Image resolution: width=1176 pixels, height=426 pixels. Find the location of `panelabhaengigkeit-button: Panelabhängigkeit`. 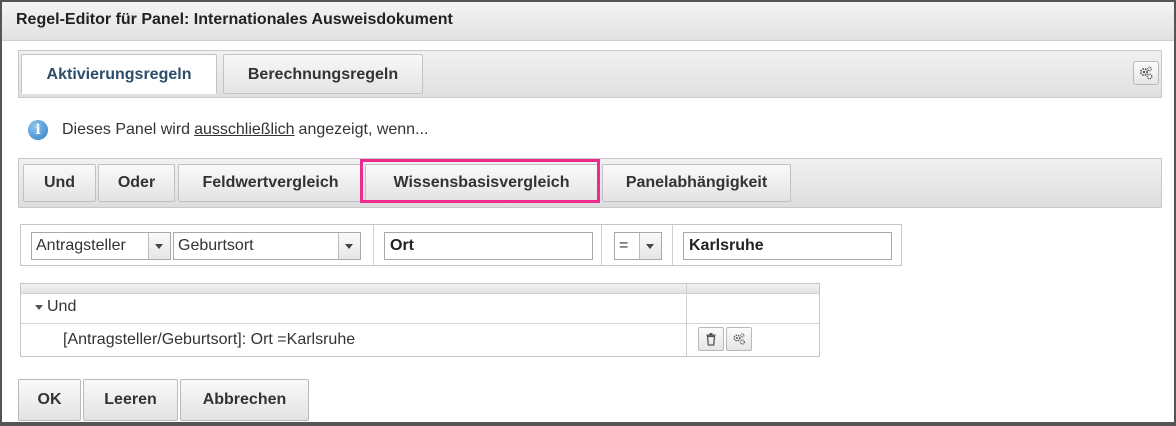

panelabhaengigkeit-button: Panelabhängigkeit is located at coordinates (696, 183).